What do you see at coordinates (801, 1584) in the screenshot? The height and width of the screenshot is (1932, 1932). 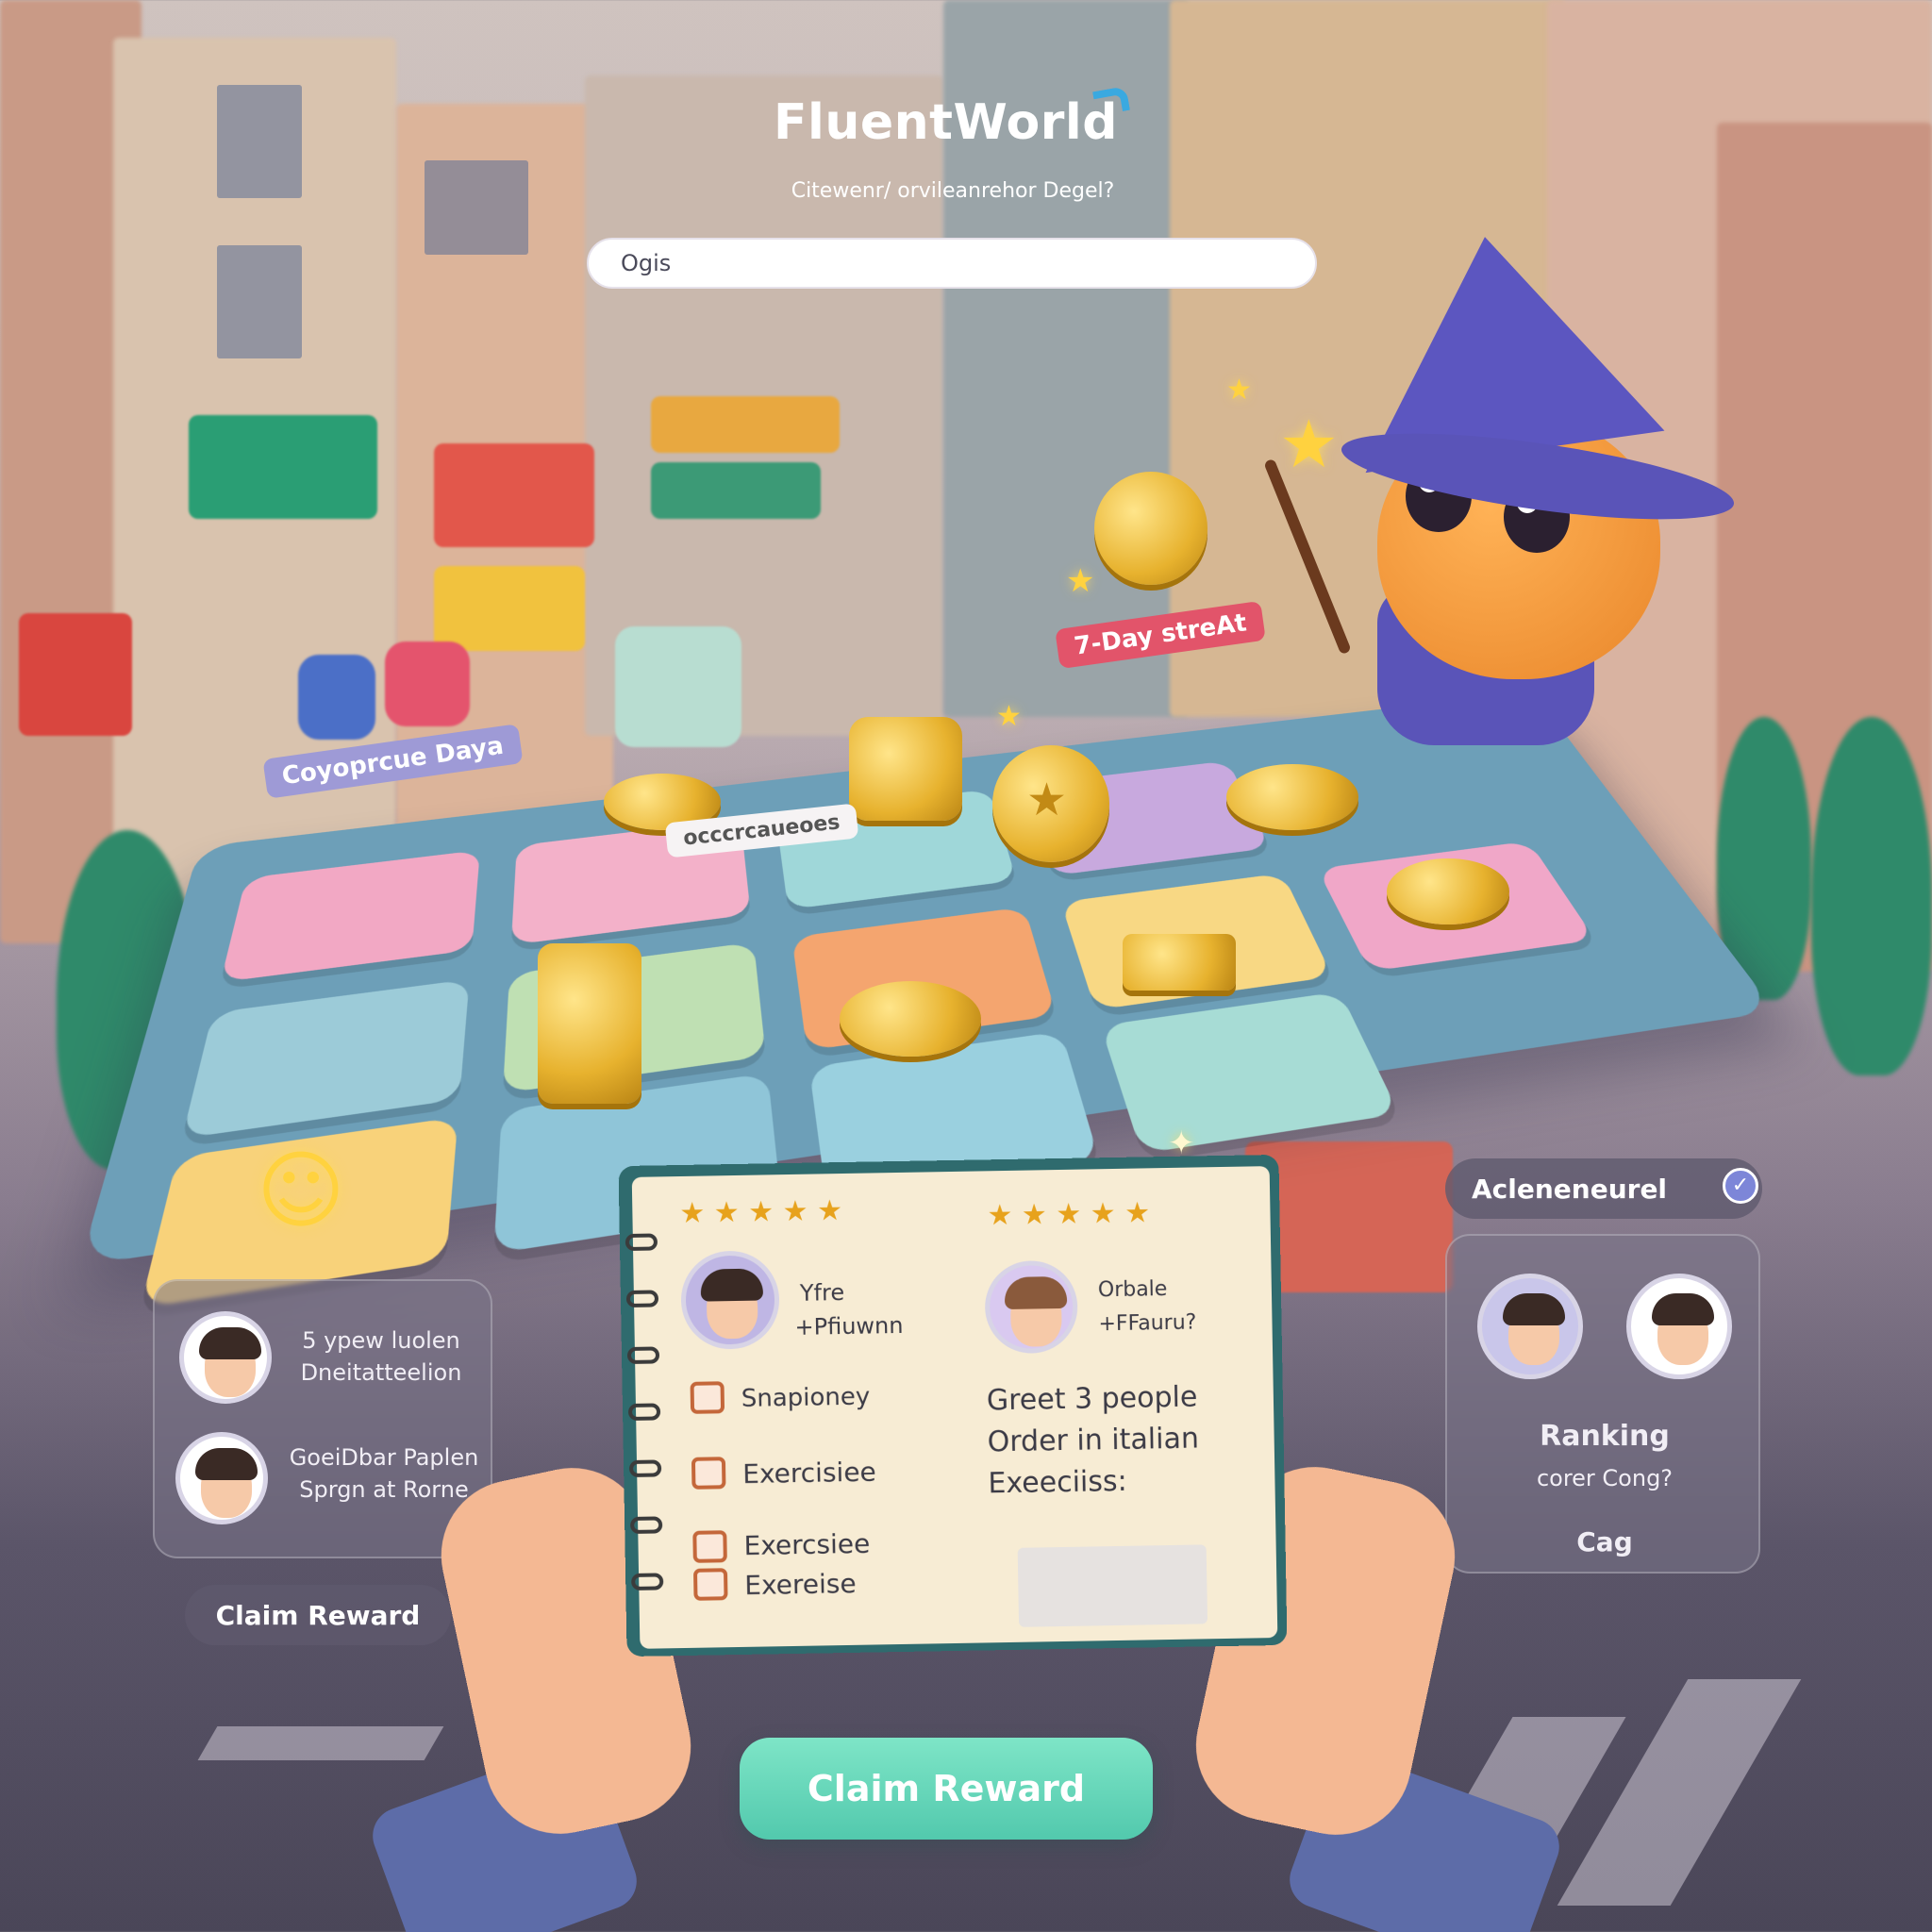 I see `task-item: Exereise` at bounding box center [801, 1584].